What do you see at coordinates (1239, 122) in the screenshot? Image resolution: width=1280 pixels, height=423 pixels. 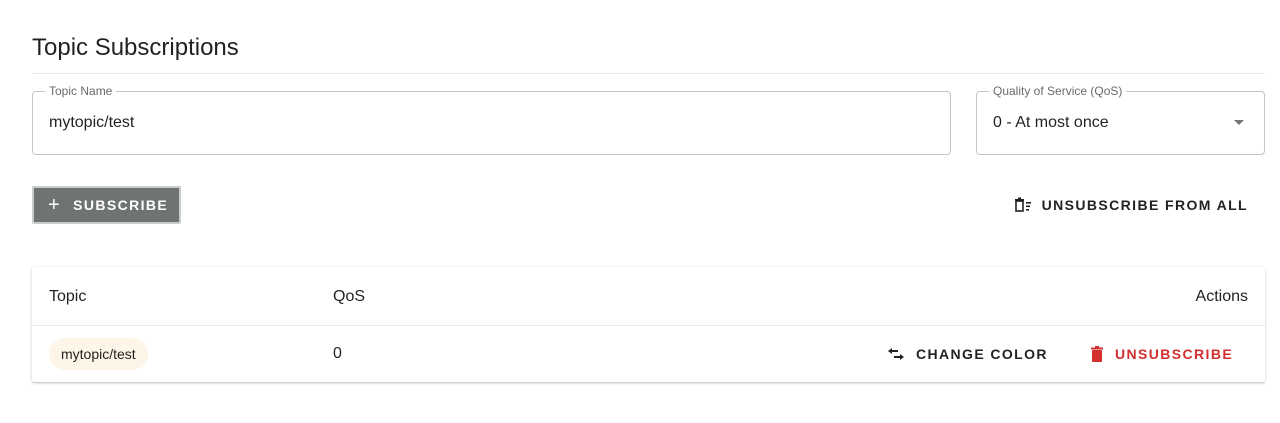 I see `dropdown-arrow-icon` at bounding box center [1239, 122].